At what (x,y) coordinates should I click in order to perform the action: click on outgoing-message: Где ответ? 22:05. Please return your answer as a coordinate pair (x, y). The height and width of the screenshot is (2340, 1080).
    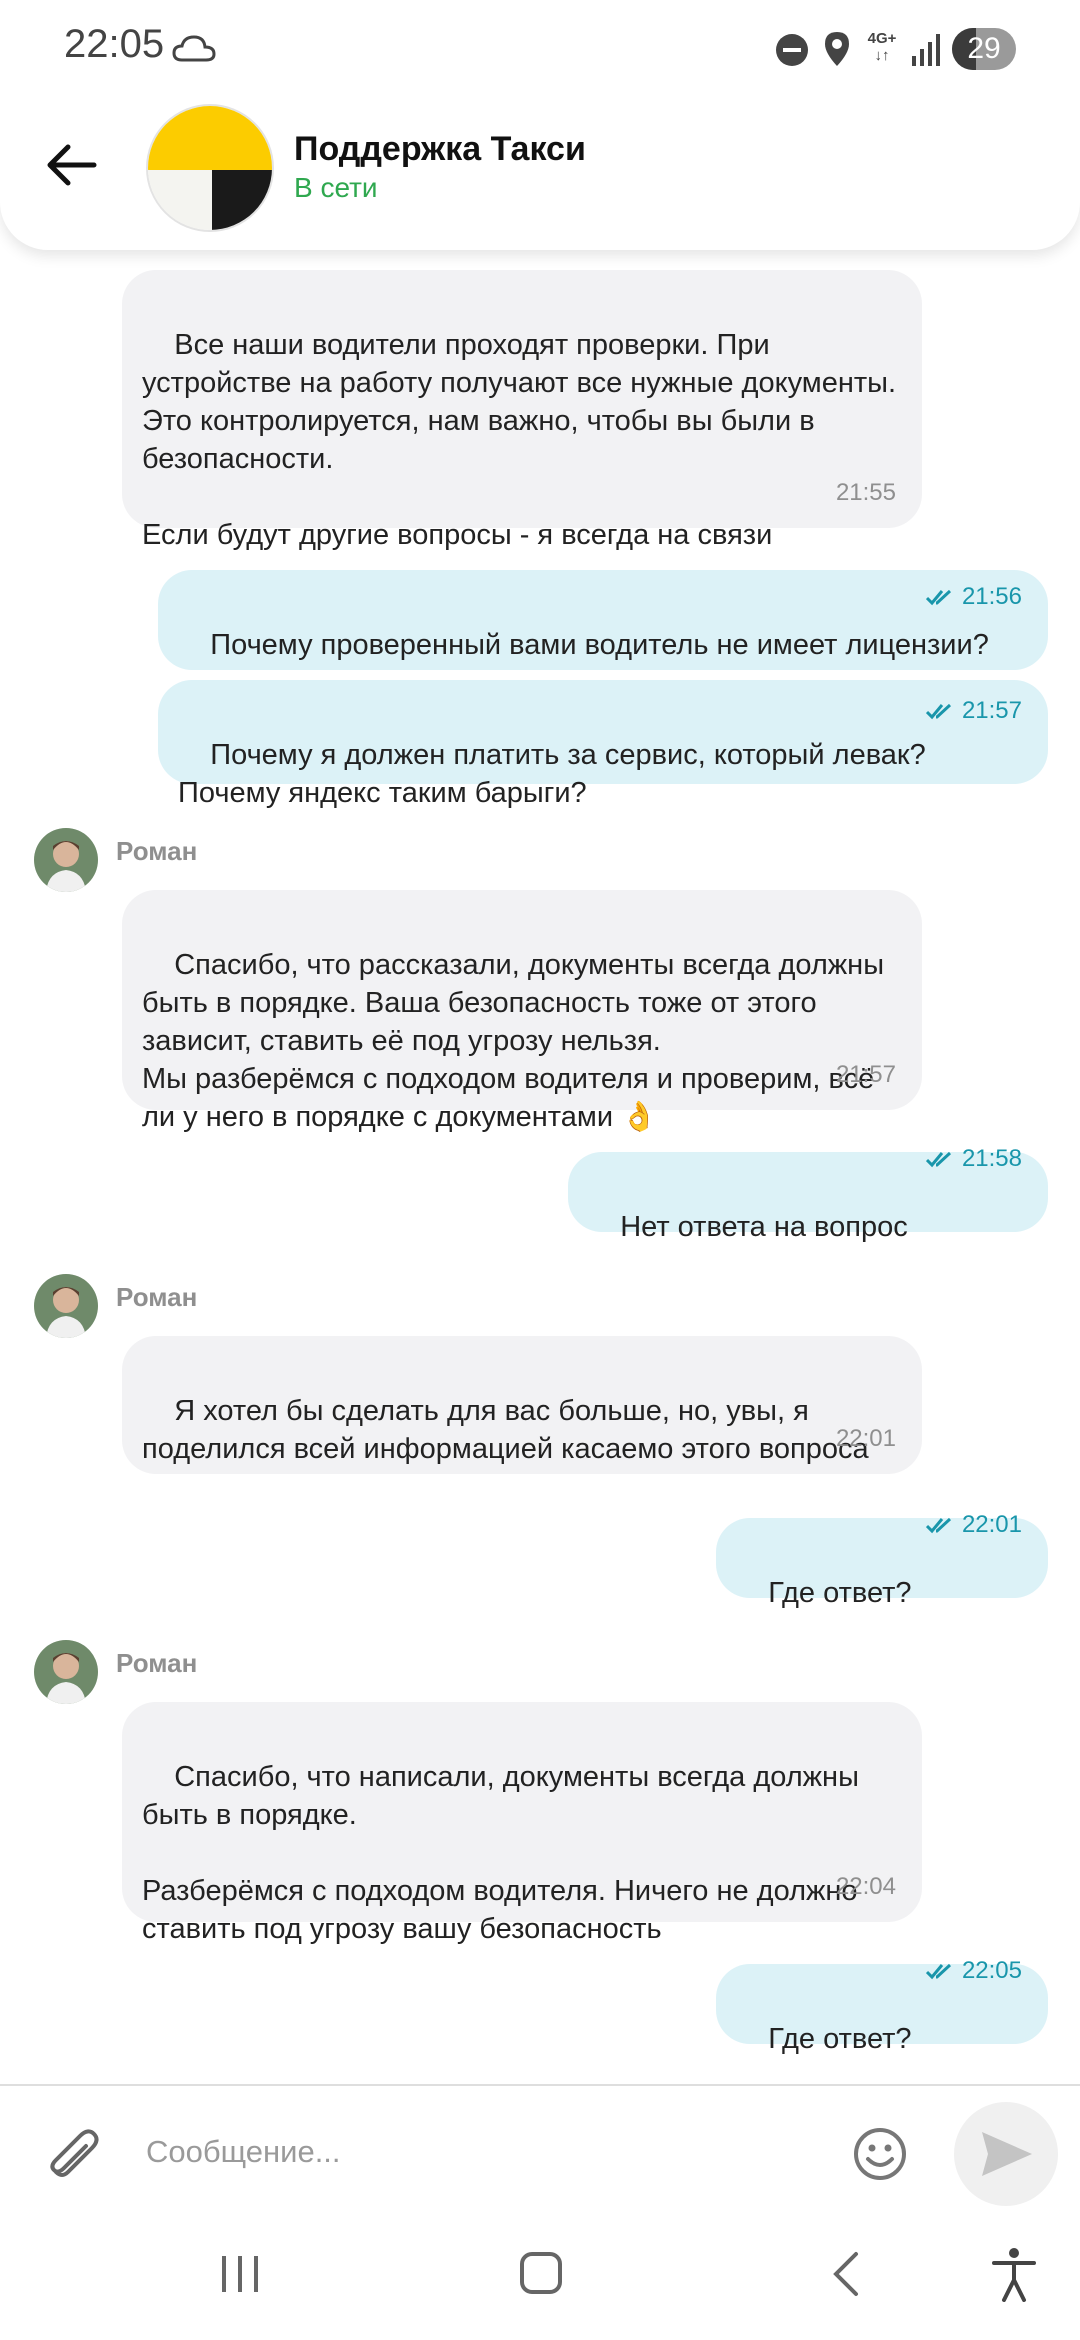
    Looking at the image, I should click on (882, 2006).